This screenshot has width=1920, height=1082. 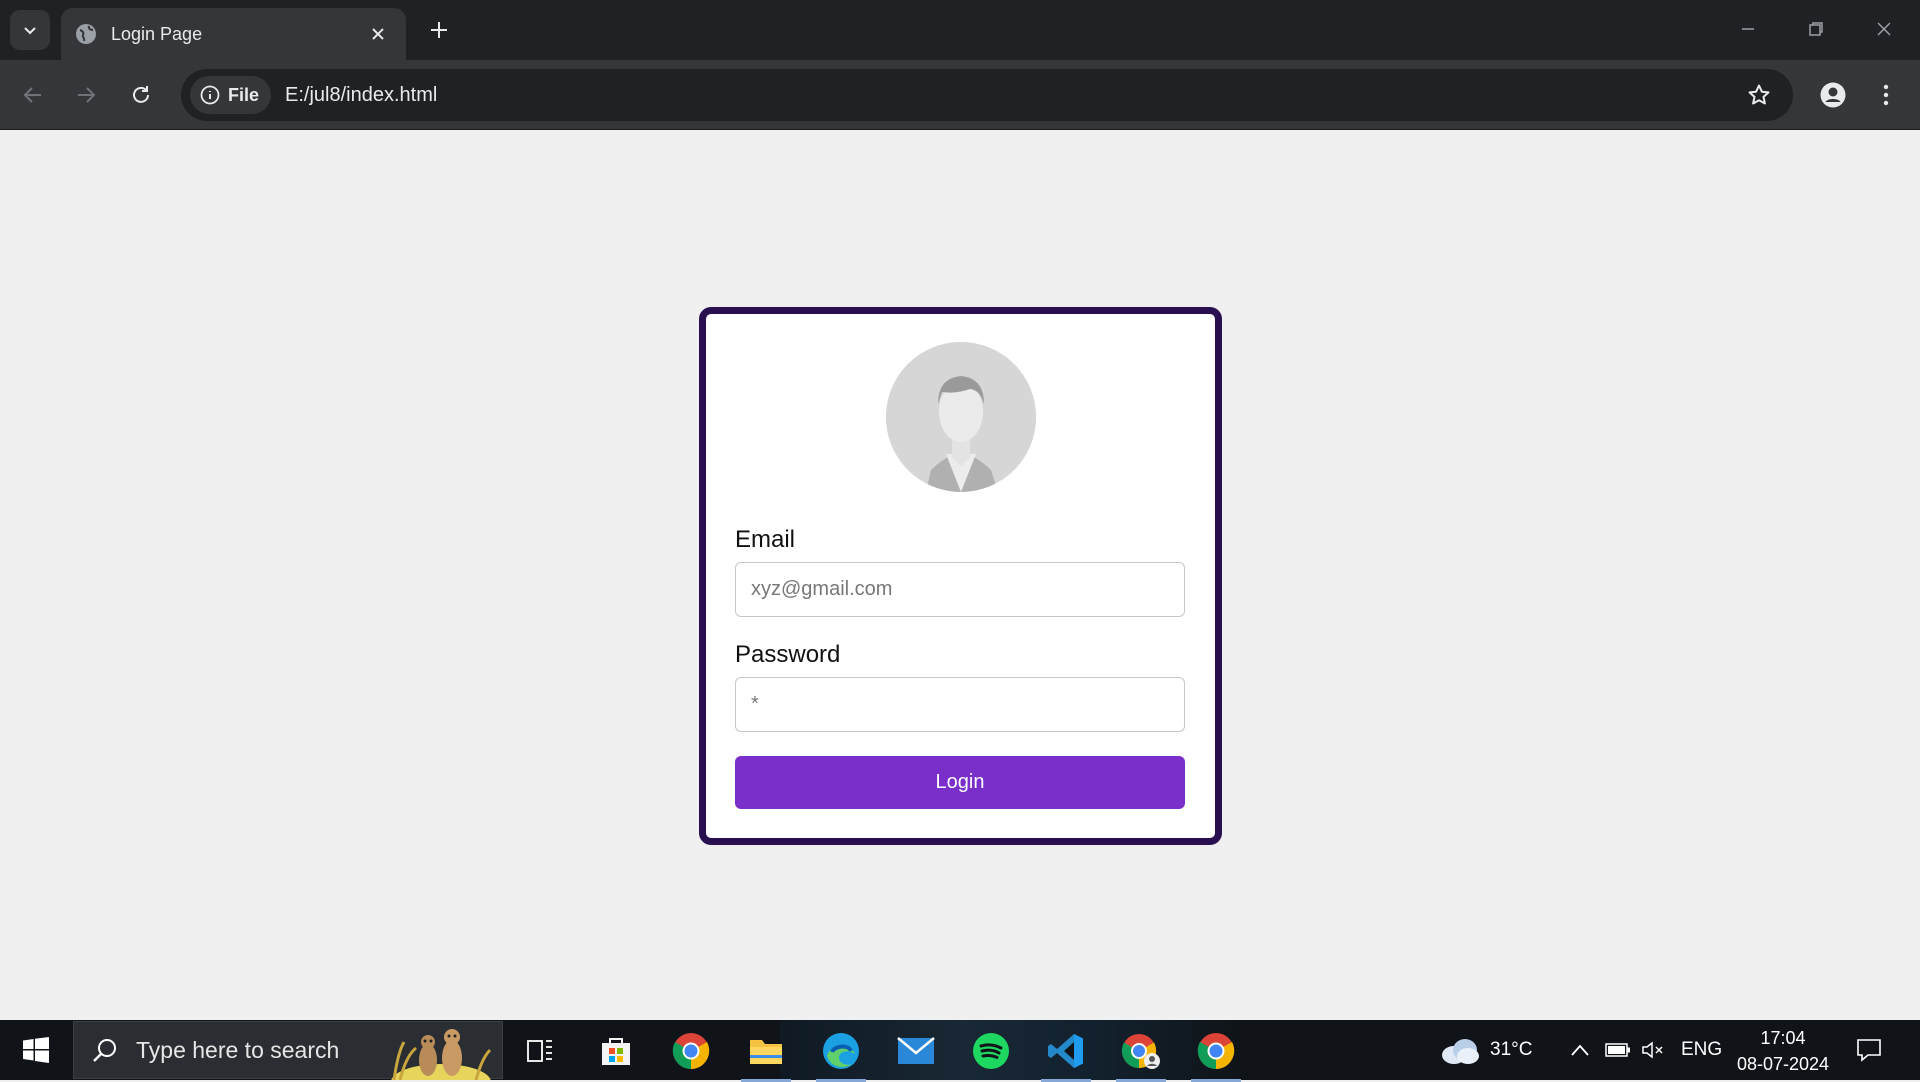 I want to click on star-icon, so click(x=1759, y=94).